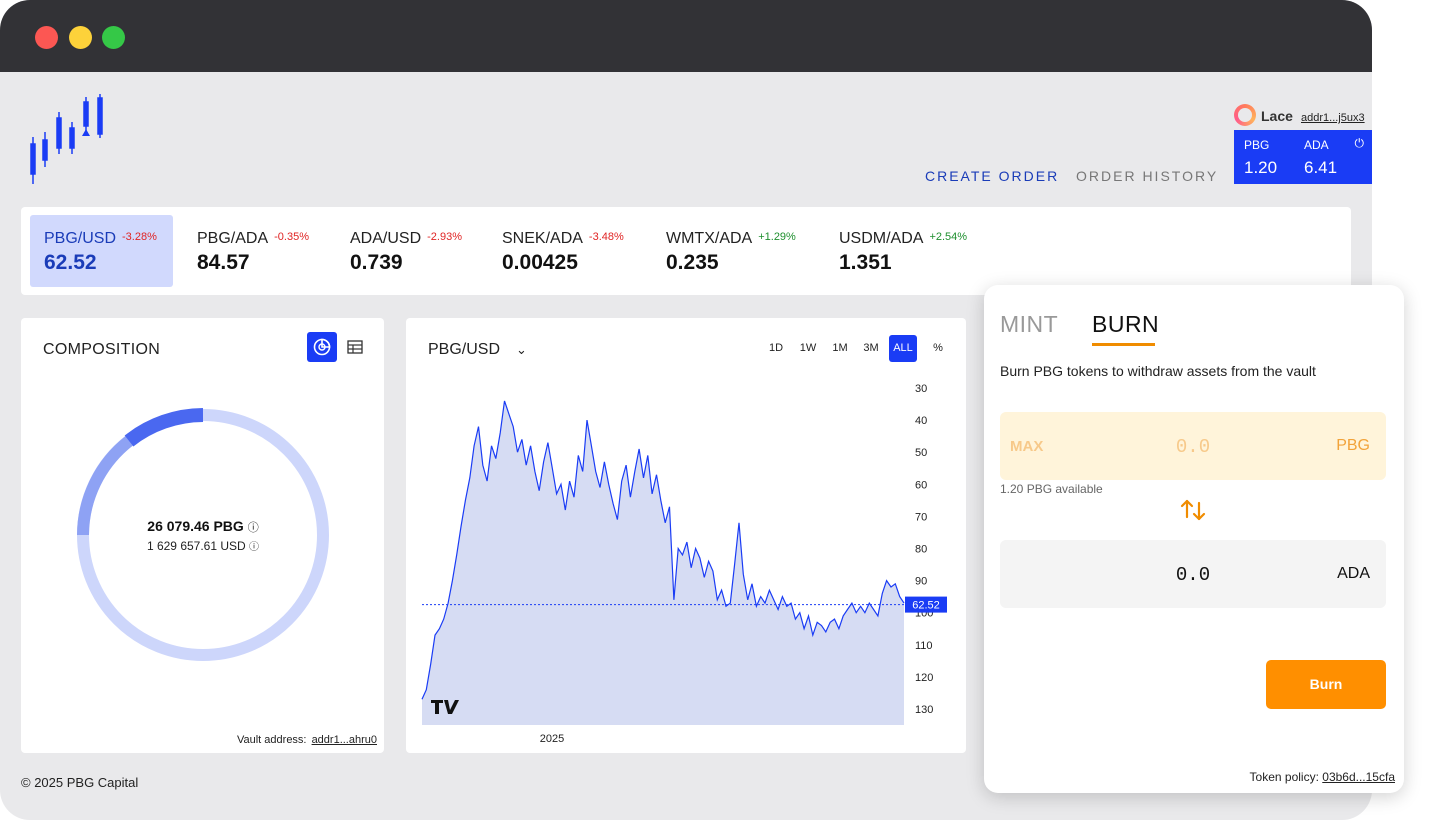 This screenshot has width=1444, height=832. What do you see at coordinates (1193, 510) in the screenshot?
I see `swap-arrows-icon` at bounding box center [1193, 510].